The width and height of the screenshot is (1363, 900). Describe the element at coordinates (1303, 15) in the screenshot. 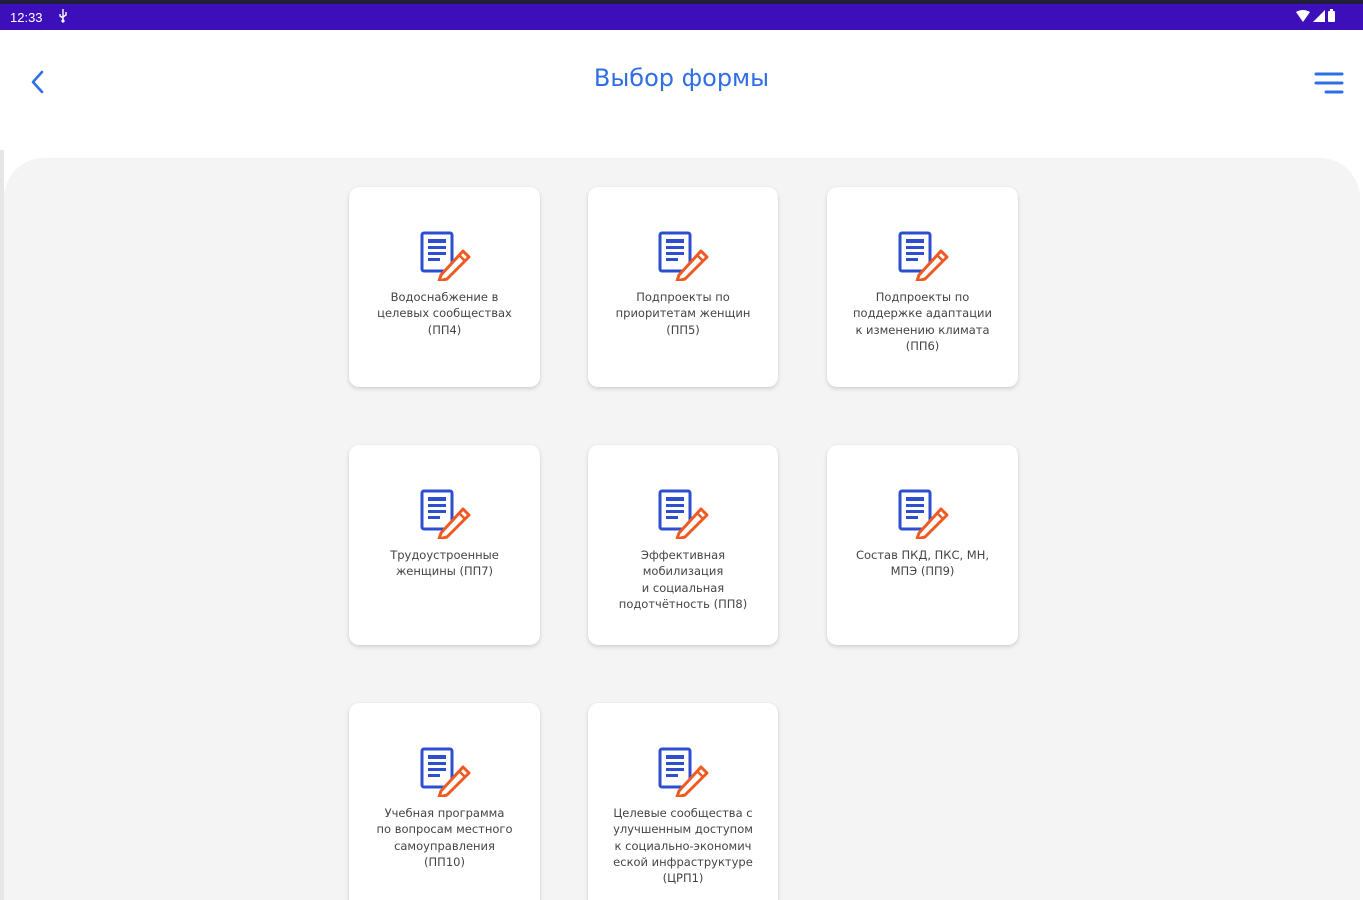

I see `wifi-icon` at that location.